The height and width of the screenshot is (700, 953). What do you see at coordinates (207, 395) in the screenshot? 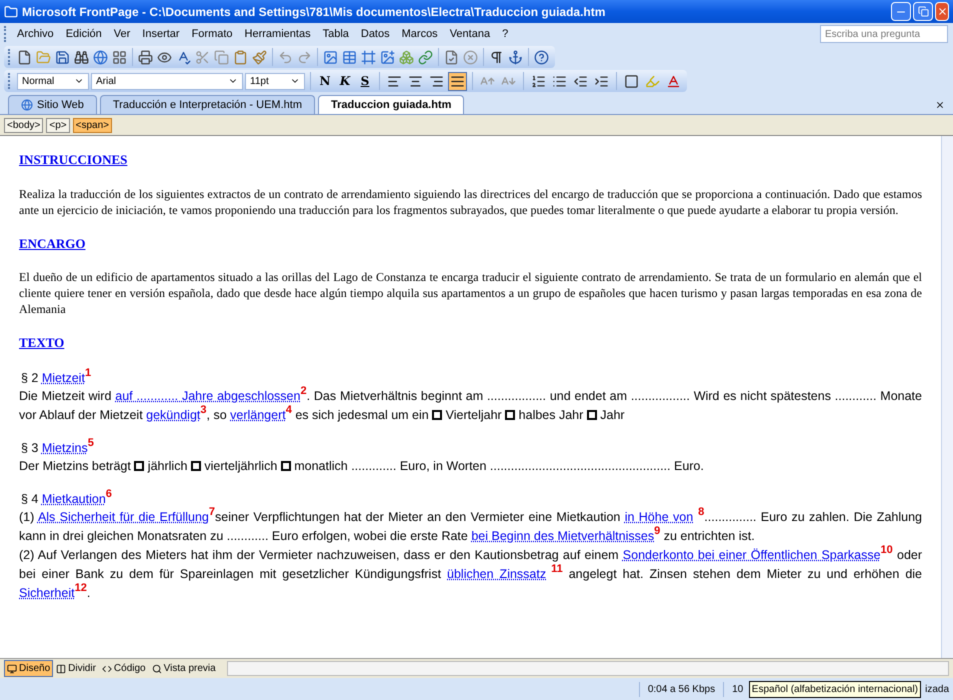
I see `link: auf ............ Jahre abgeschlossen` at bounding box center [207, 395].